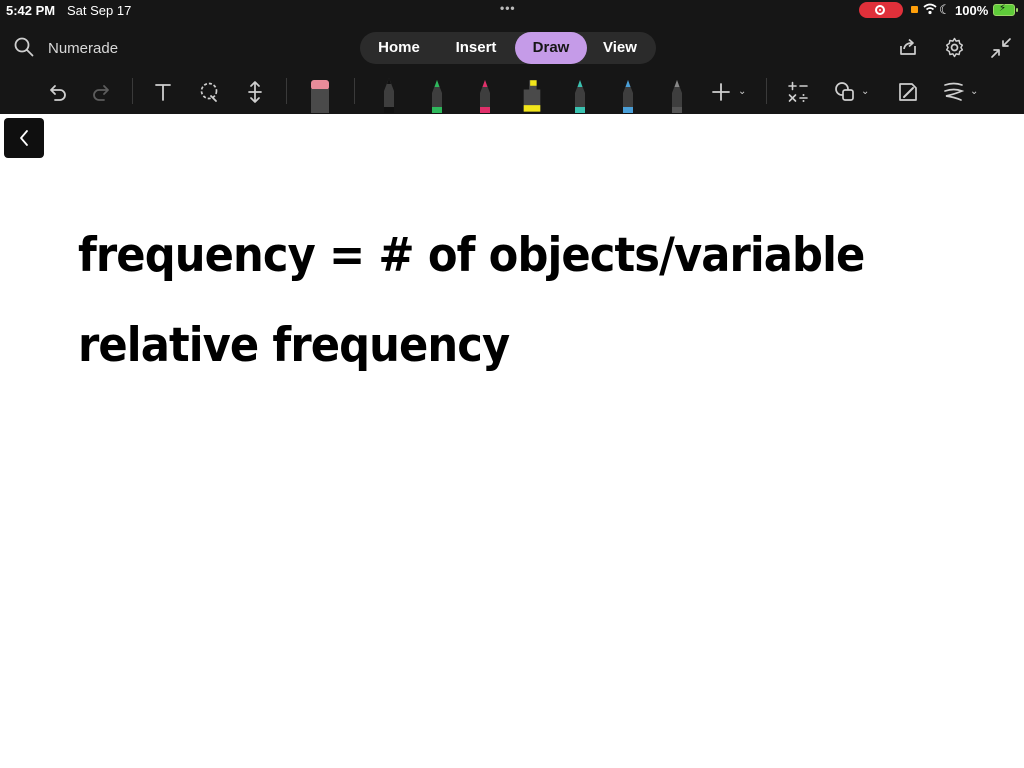 The image size is (1024, 768). I want to click on tab-insert: Insert, so click(476, 48).